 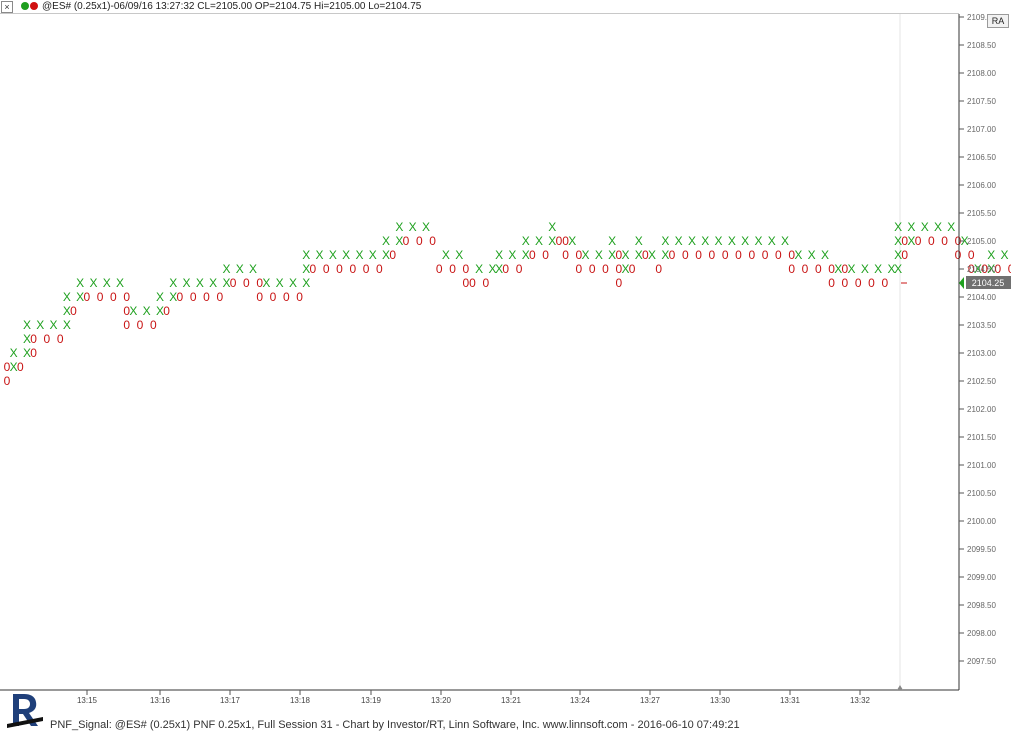 What do you see at coordinates (981, 353) in the screenshot?
I see `y-tick-label: 2103.00` at bounding box center [981, 353].